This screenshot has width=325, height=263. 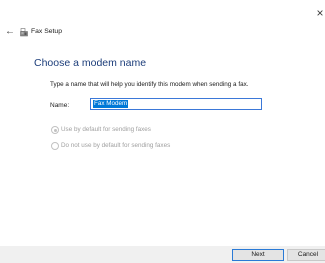 I want to click on radio-unselected-icon, so click(x=55, y=146).